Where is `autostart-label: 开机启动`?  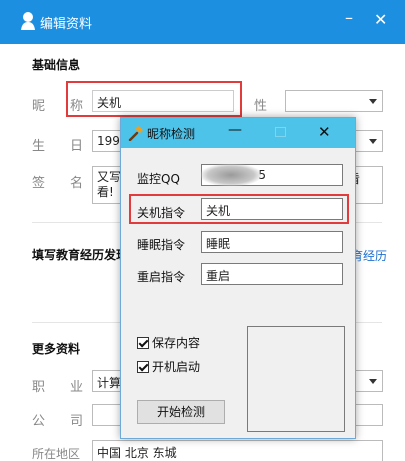
autostart-label: 开机启动 is located at coordinates (176, 367).